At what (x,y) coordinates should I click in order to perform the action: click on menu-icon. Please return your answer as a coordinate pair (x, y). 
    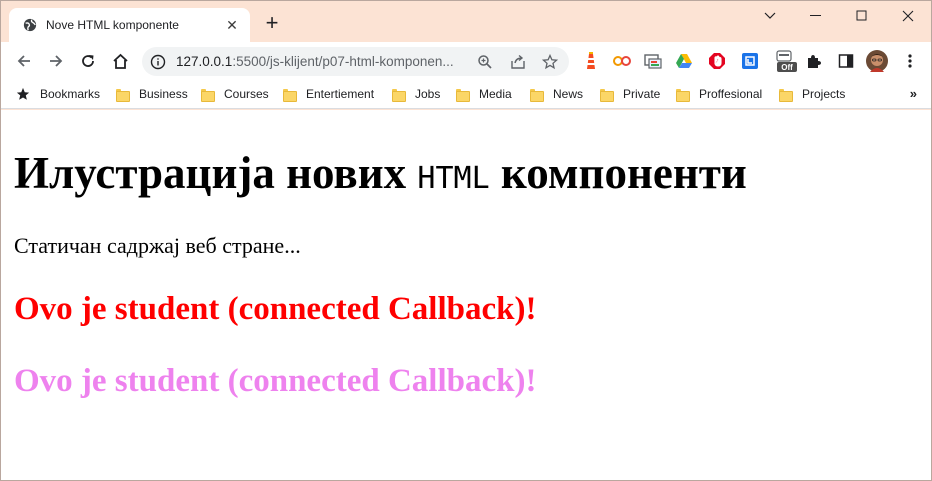
    Looking at the image, I should click on (910, 61).